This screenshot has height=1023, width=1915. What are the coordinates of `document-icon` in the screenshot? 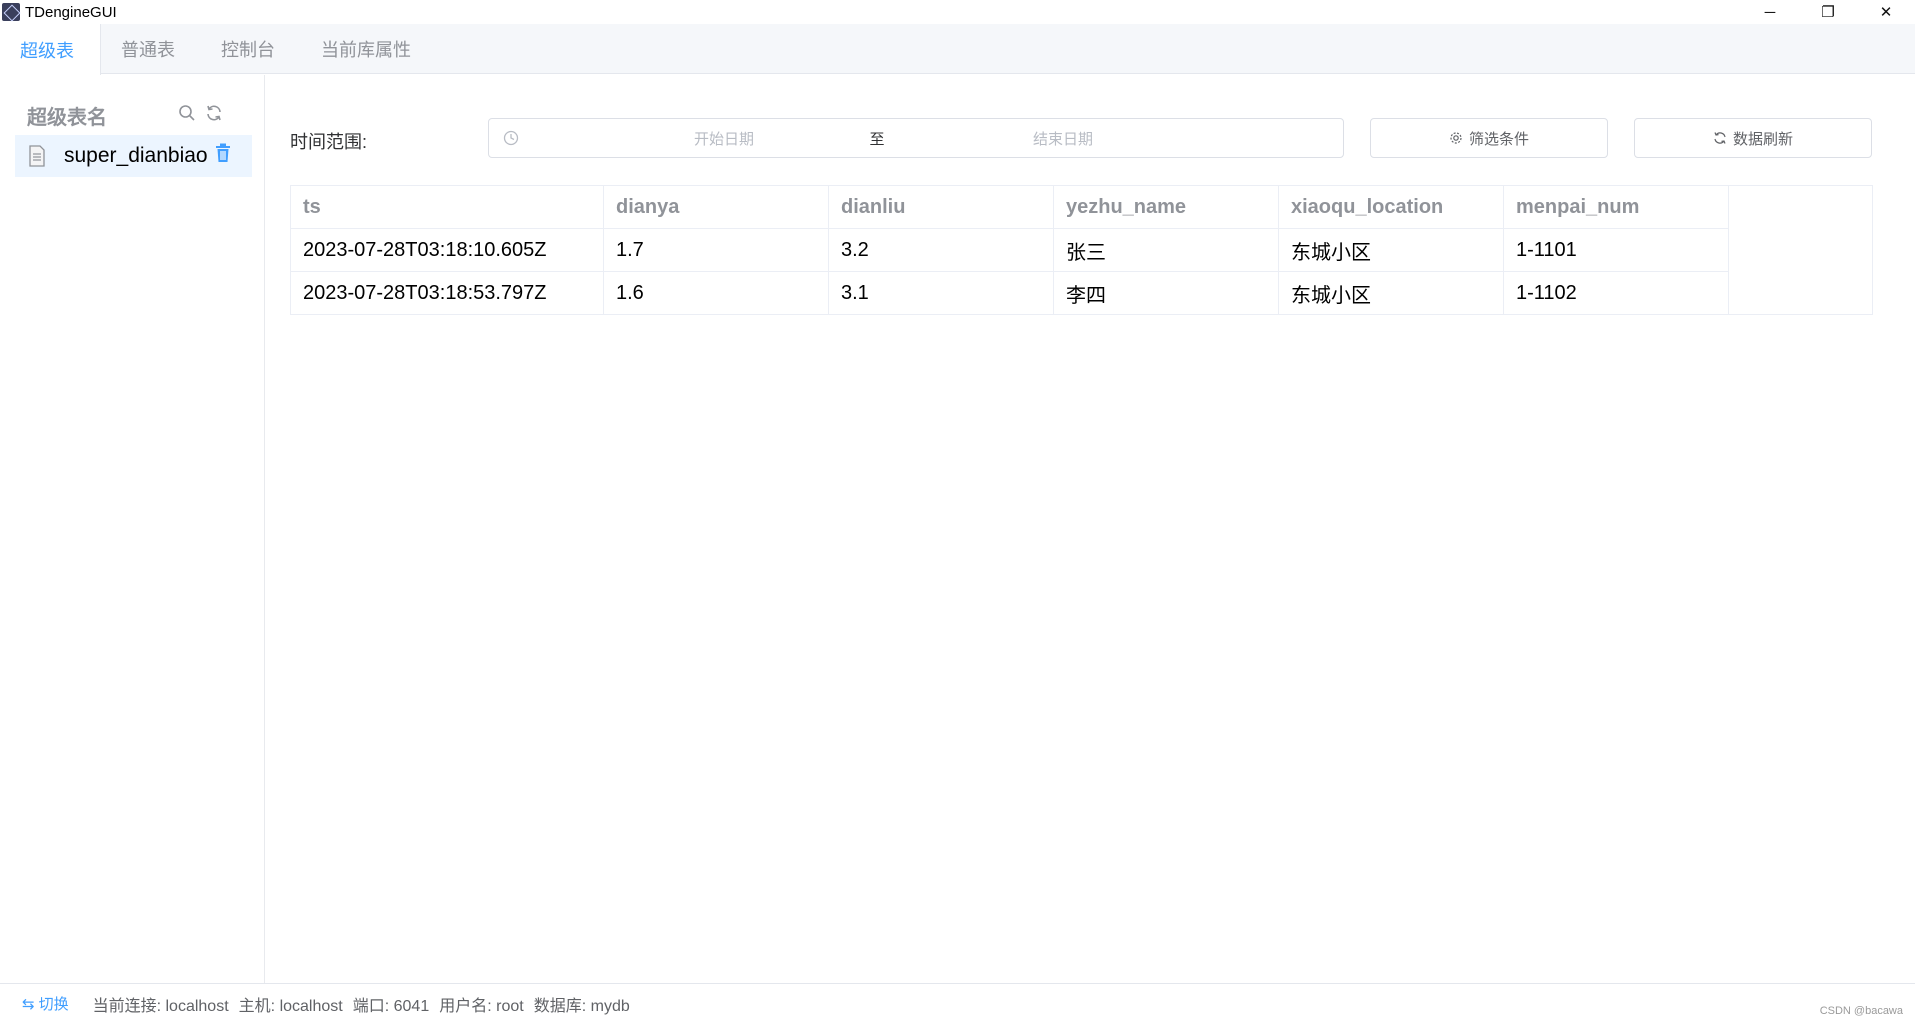 It's located at (38, 156).